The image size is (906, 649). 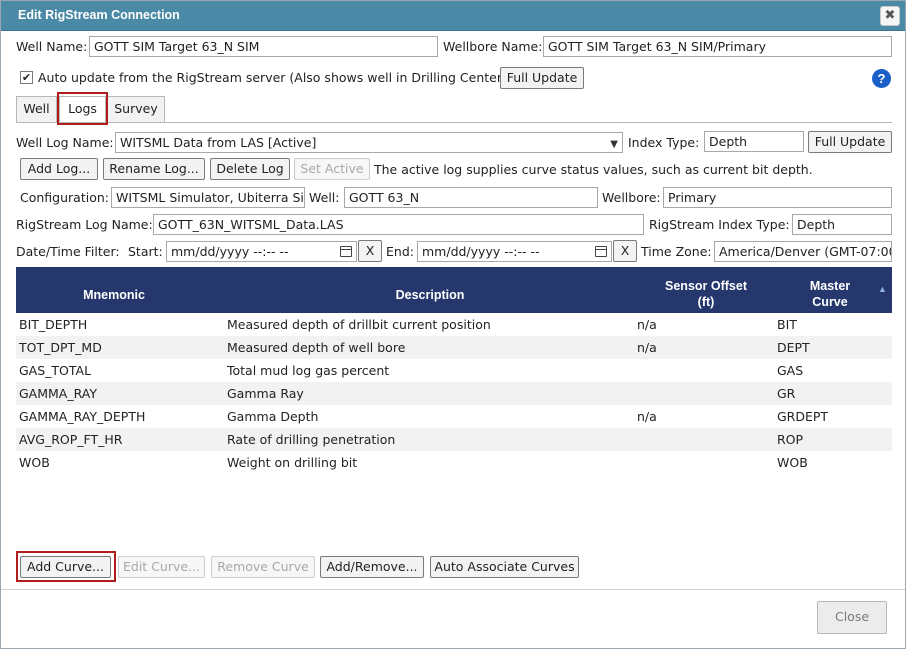 I want to click on full-update-logs-button: Full Update, so click(x=850, y=142).